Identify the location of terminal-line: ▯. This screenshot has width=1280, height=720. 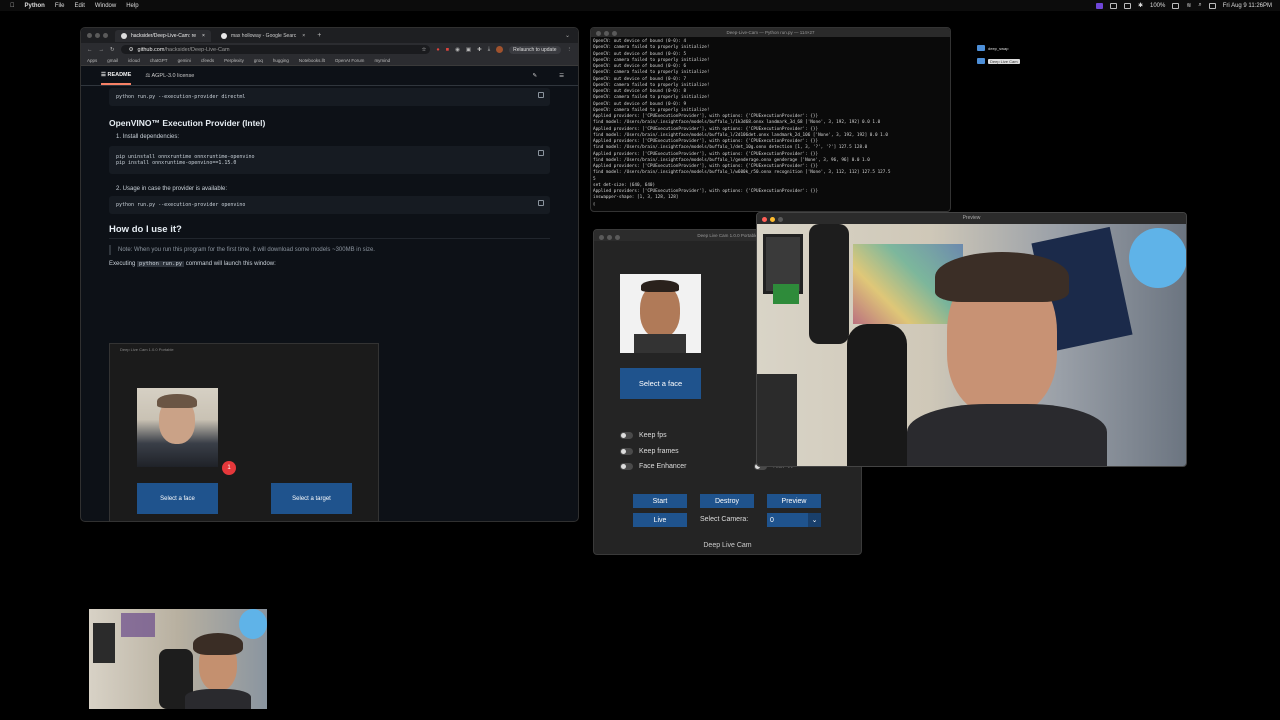
(594, 204).